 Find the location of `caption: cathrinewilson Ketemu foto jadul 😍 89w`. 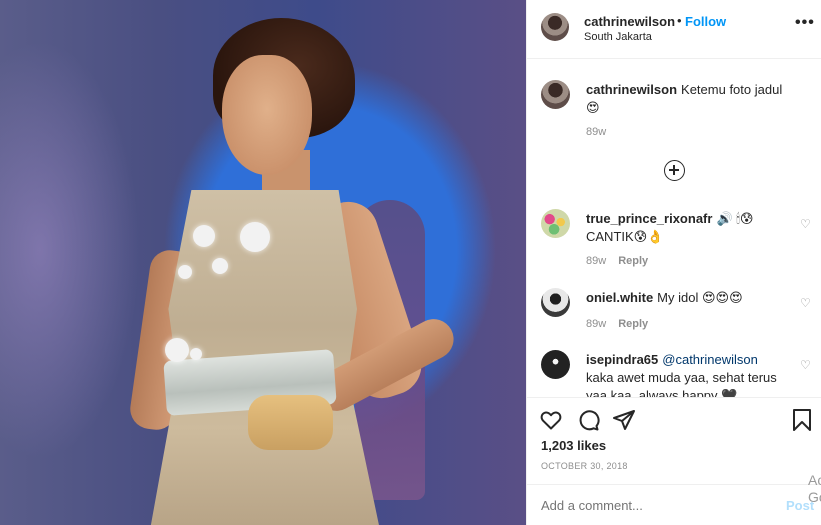

caption: cathrinewilson Ketemu foto jadul 😍 89w is located at coordinates (676, 110).